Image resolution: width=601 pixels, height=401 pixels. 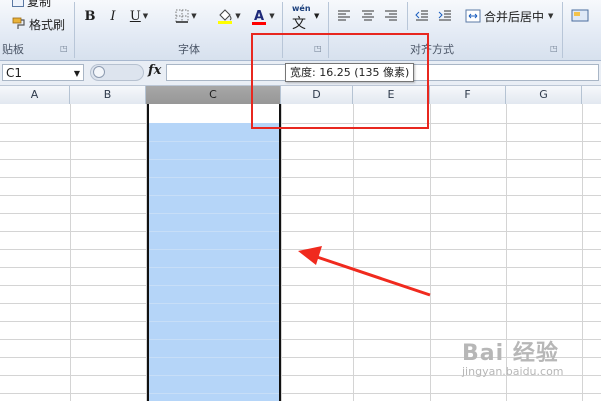 I want to click on copy-label: 复制, so click(x=39, y=4).